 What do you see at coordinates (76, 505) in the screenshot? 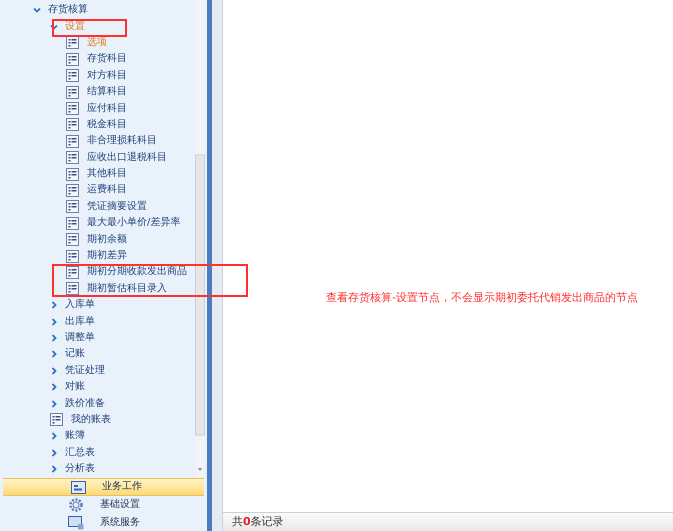
I see `gear-icon` at bounding box center [76, 505].